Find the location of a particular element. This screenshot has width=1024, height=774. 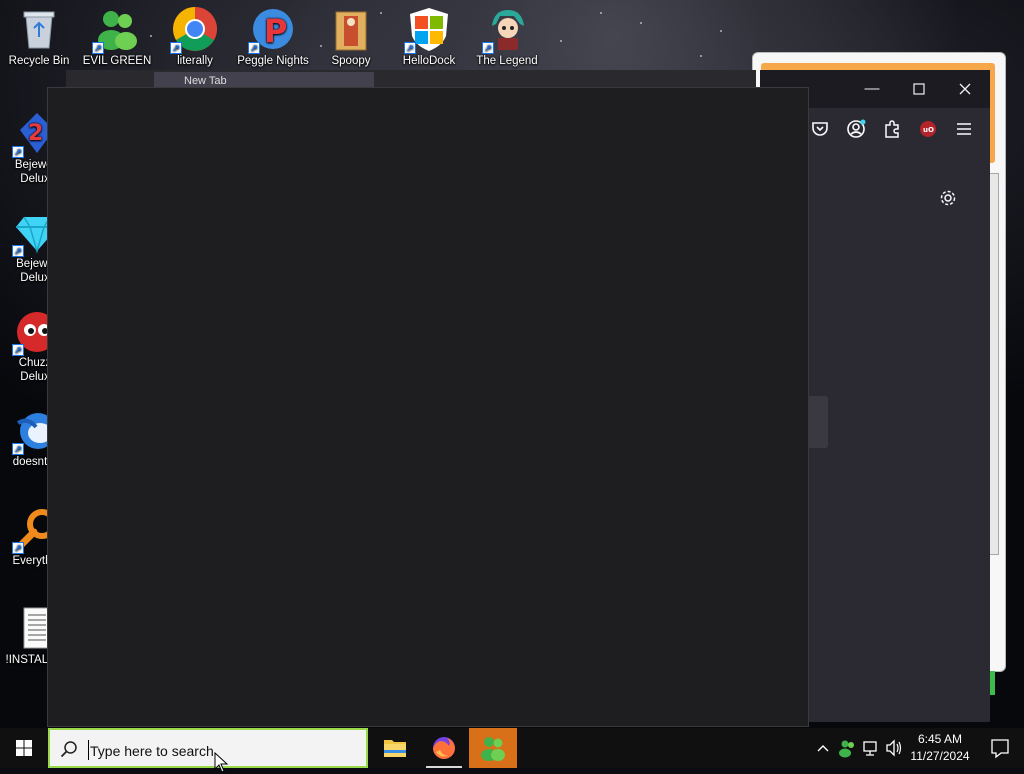

desktop-icon-peggle-nights: P ↗ Peggle Nights is located at coordinates (273, 35).